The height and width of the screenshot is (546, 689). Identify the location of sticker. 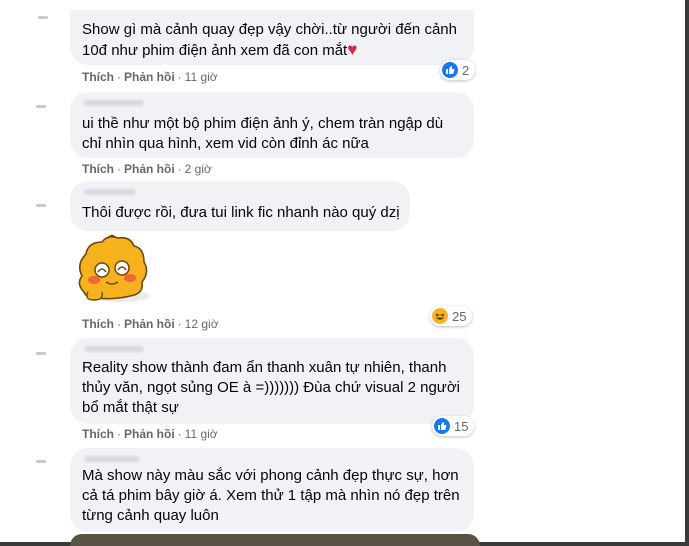
(114, 272).